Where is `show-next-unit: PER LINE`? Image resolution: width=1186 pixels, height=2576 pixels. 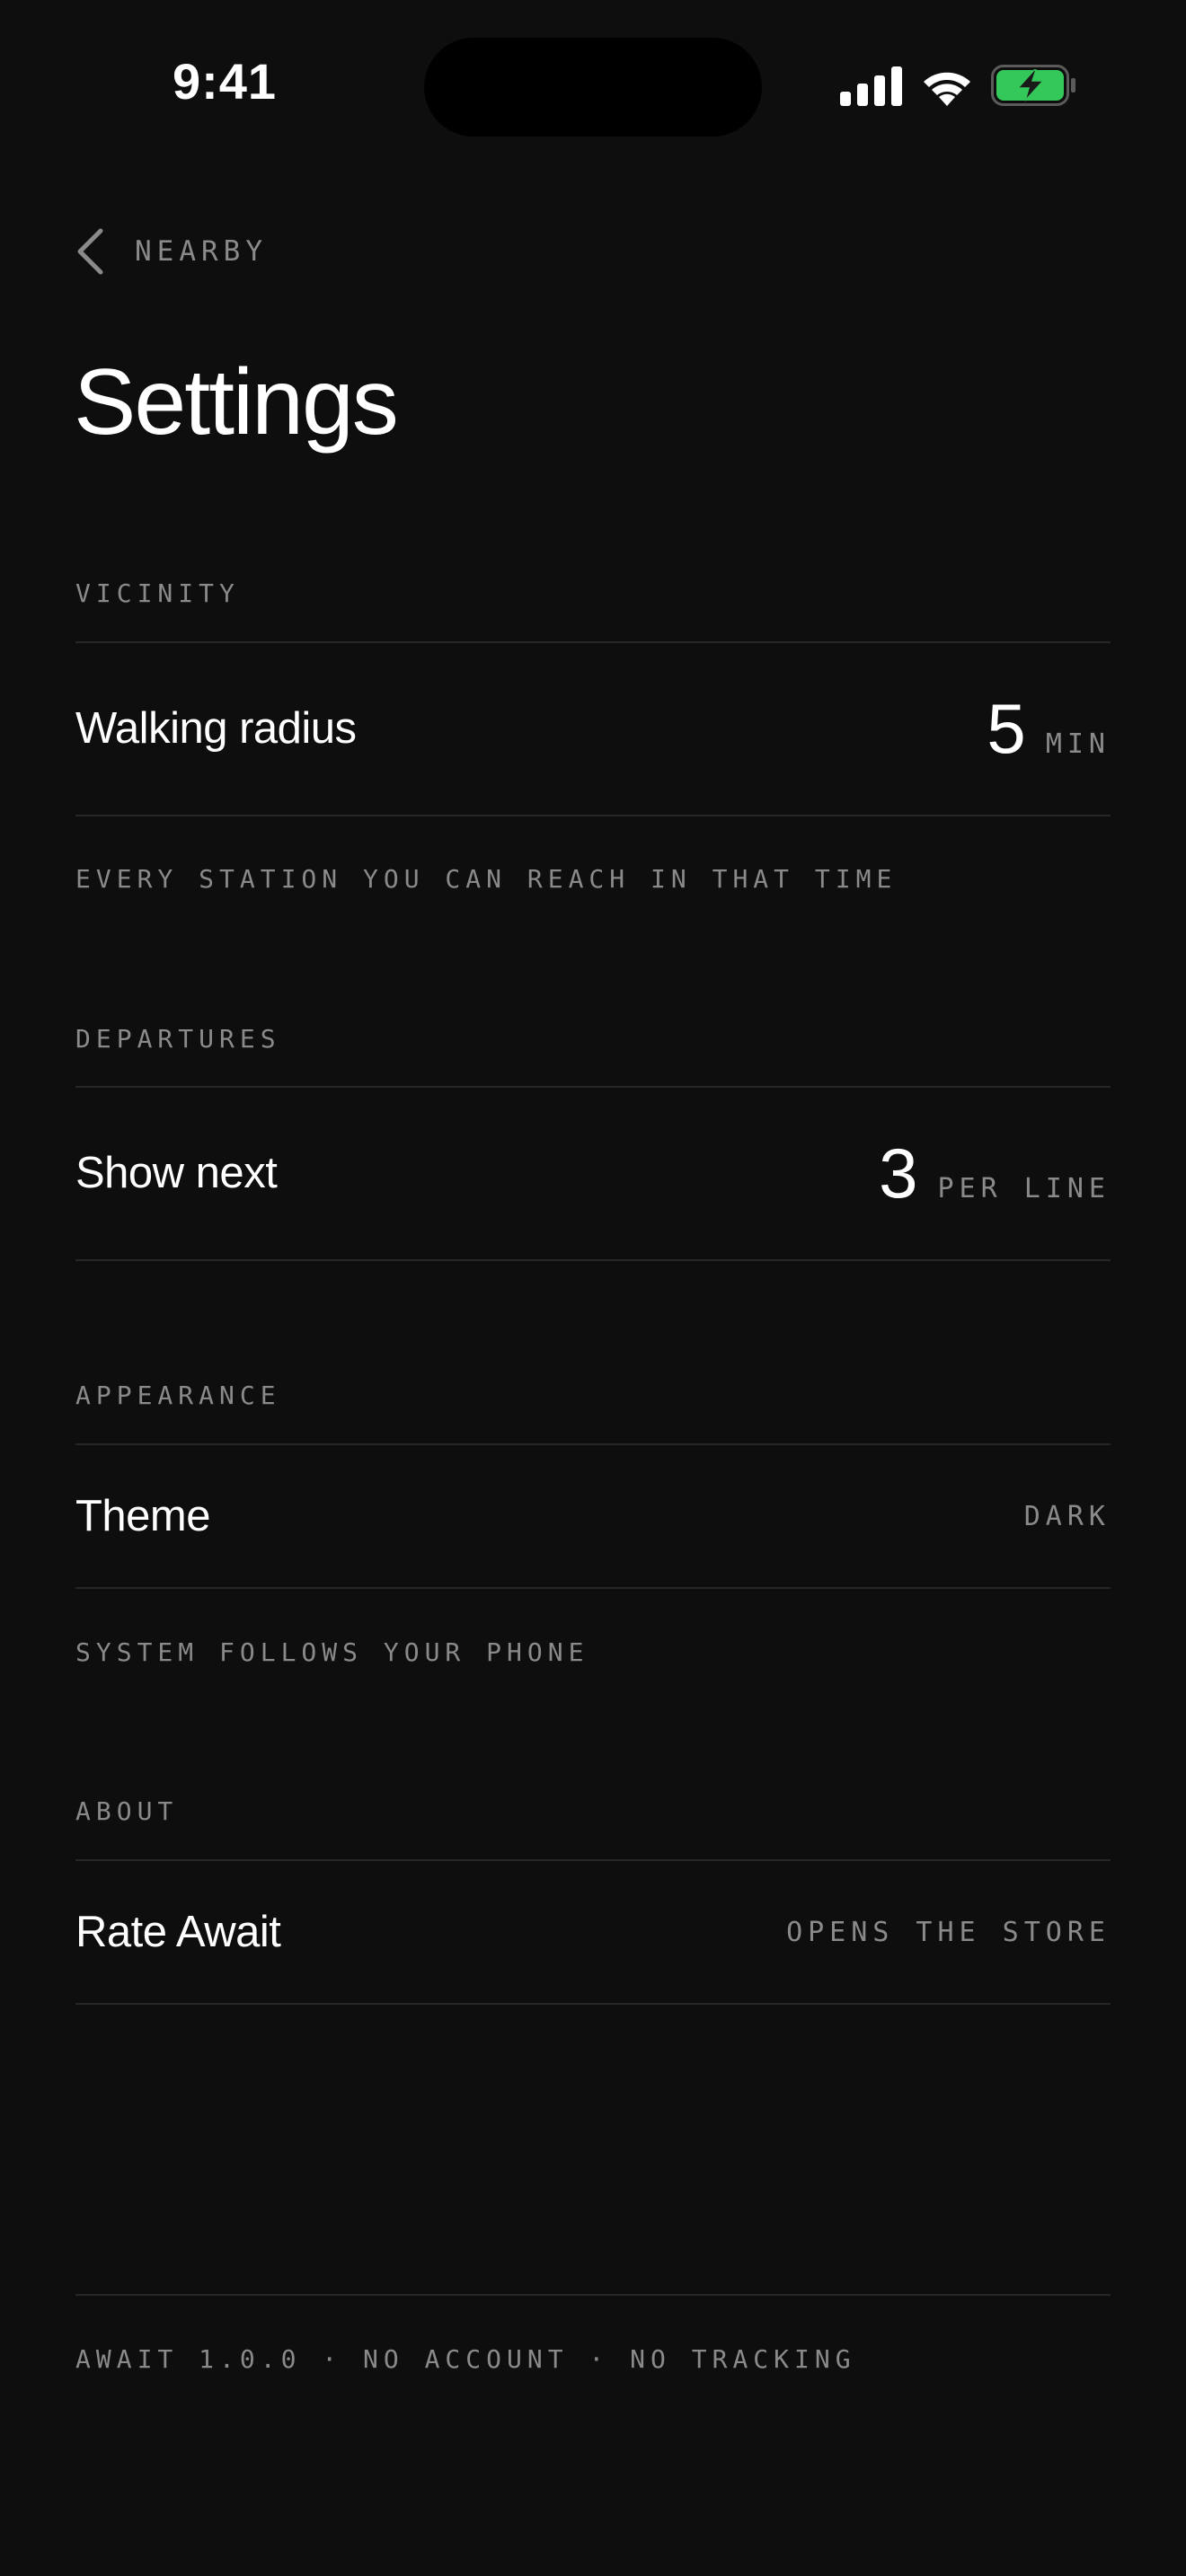 show-next-unit: PER LINE is located at coordinates (1024, 1188).